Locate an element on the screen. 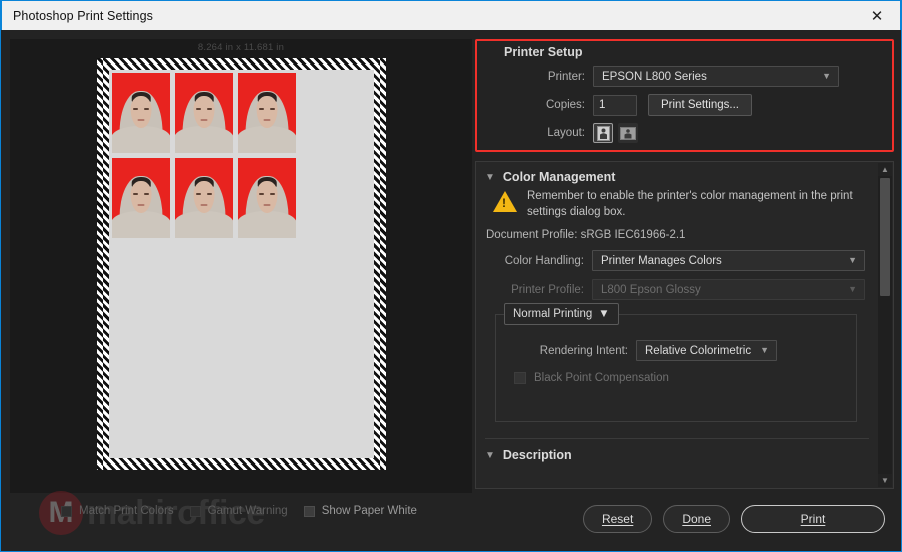  print-button-label: Print is located at coordinates (813, 519).